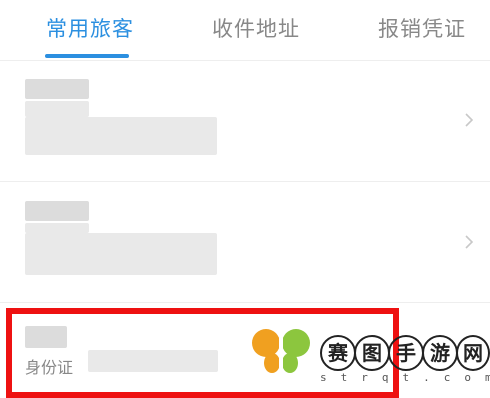  What do you see at coordinates (405, 377) in the screenshot?
I see `watermark-subtitle: strqt.com` at bounding box center [405, 377].